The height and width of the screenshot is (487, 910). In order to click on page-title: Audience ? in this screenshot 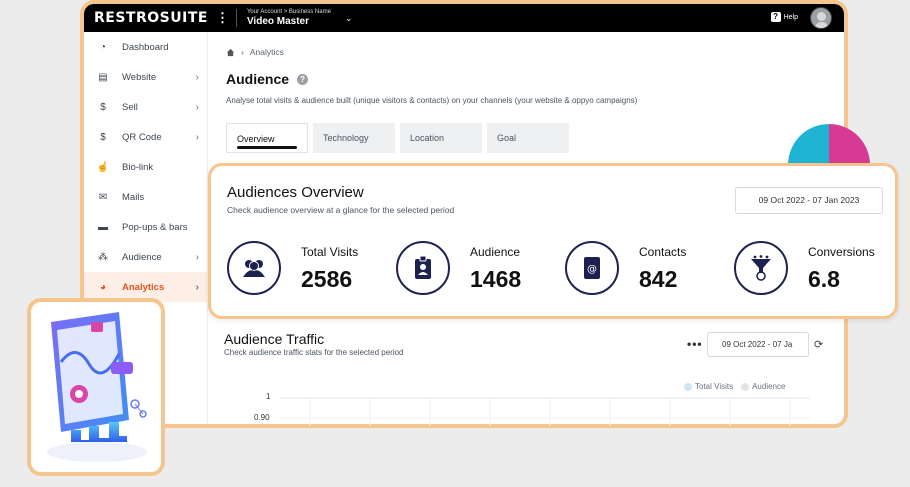, I will do `click(526, 79)`.